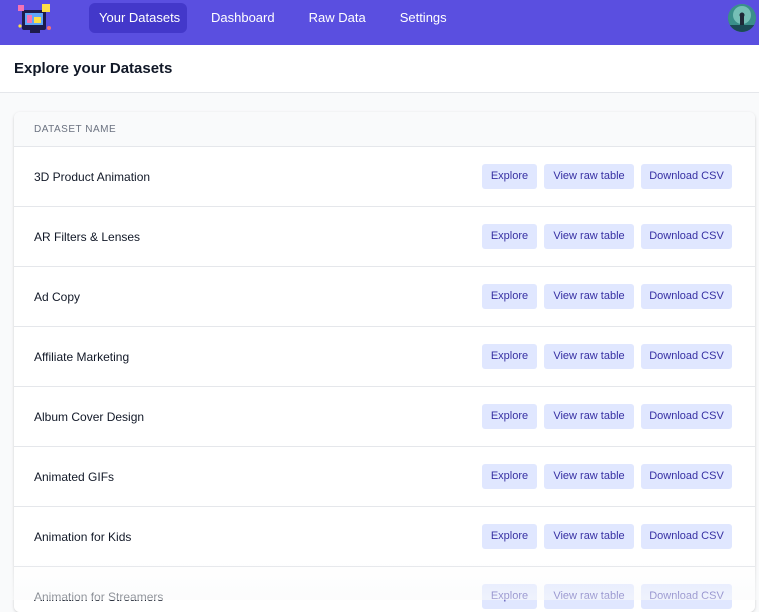 The width and height of the screenshot is (759, 612). Describe the element at coordinates (74, 477) in the screenshot. I see `dataset-name: Animated GIFs` at that location.